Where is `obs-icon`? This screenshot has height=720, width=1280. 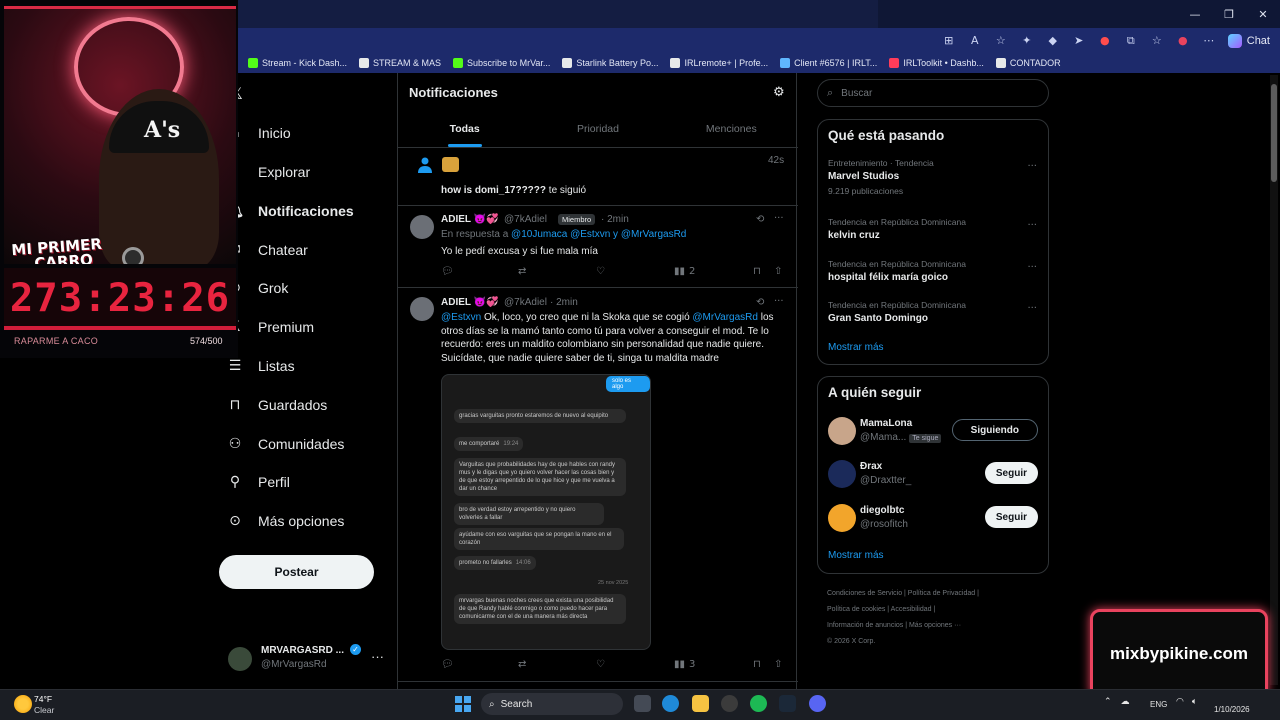
obs-icon is located at coordinates (729, 703).